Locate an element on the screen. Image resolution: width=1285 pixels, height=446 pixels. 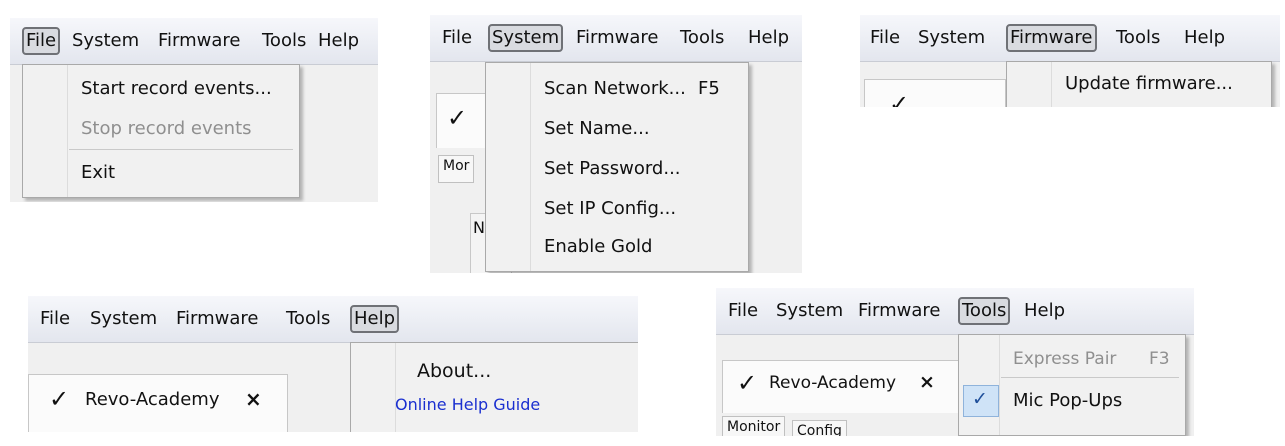
background-label-fragment: N is located at coordinates (479, 227).